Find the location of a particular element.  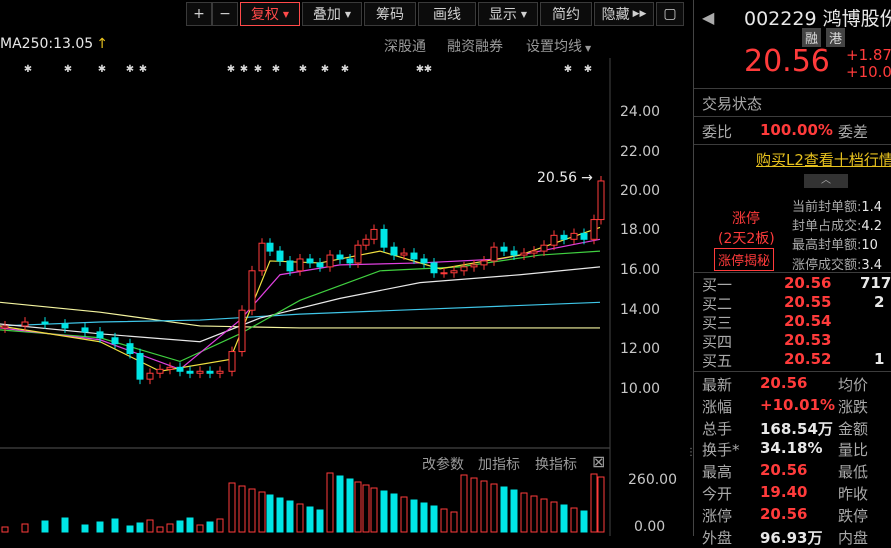

ma60-line is located at coordinates (300, 304).